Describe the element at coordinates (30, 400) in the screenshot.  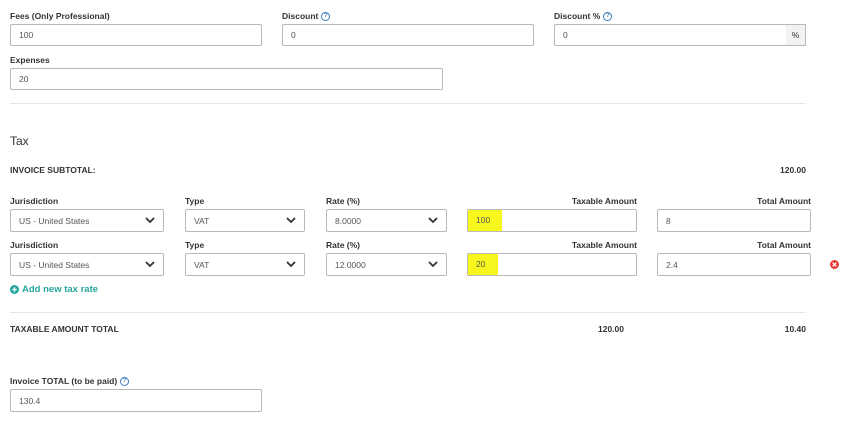
I see `invoice-total-value: 130.4` at that location.